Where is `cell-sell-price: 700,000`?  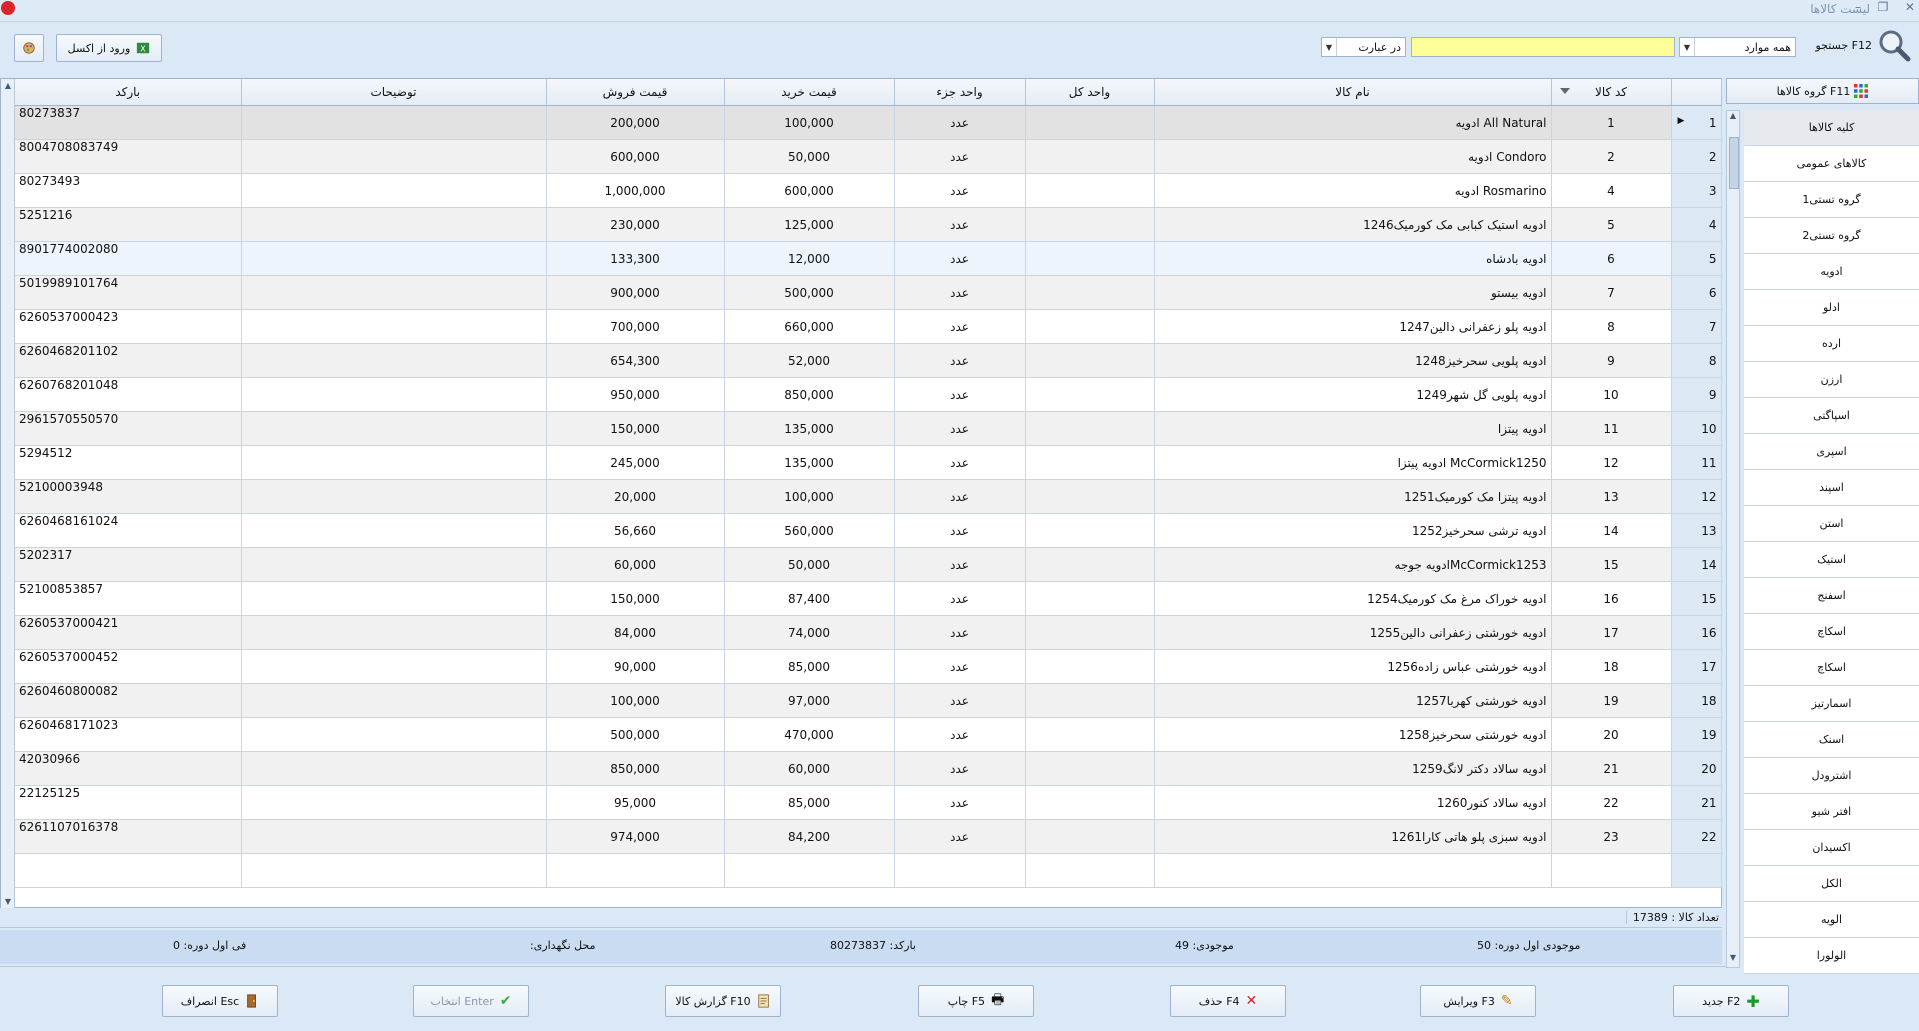
cell-sell-price: 700,000 is located at coordinates (635, 326).